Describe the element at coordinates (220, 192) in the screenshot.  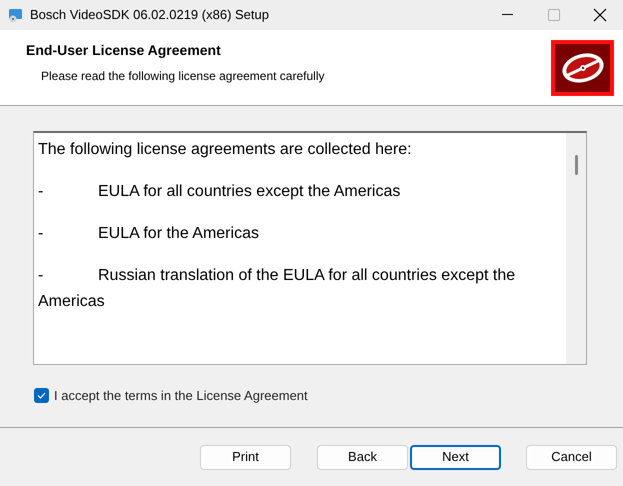
I see `license-list-item: - EULA for all countries except the Americas` at that location.